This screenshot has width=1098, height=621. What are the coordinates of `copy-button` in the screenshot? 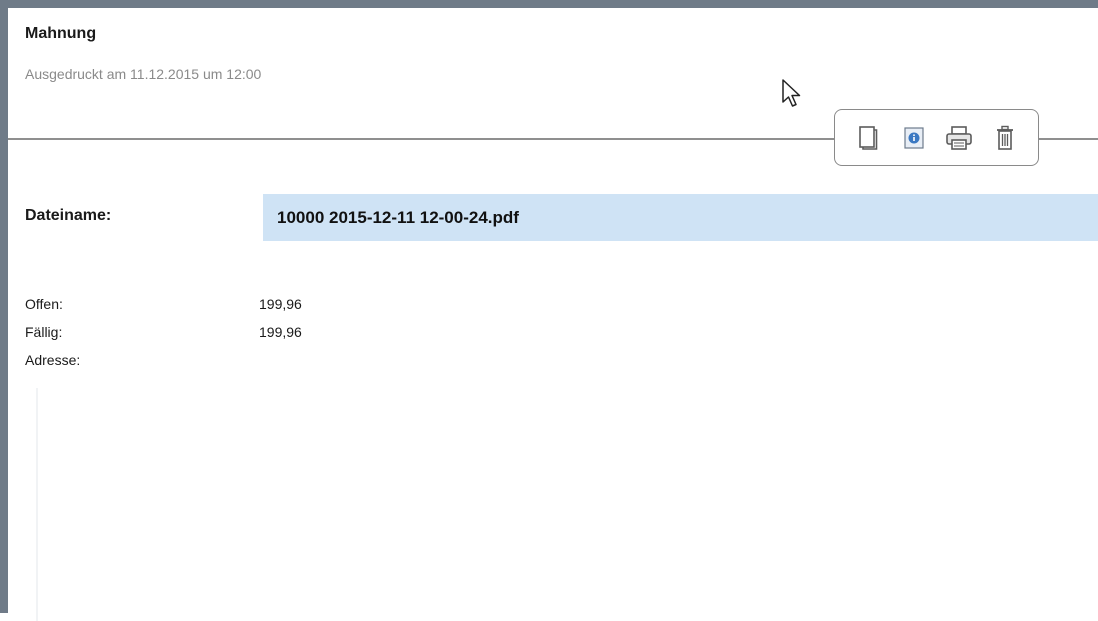 It's located at (868, 138).